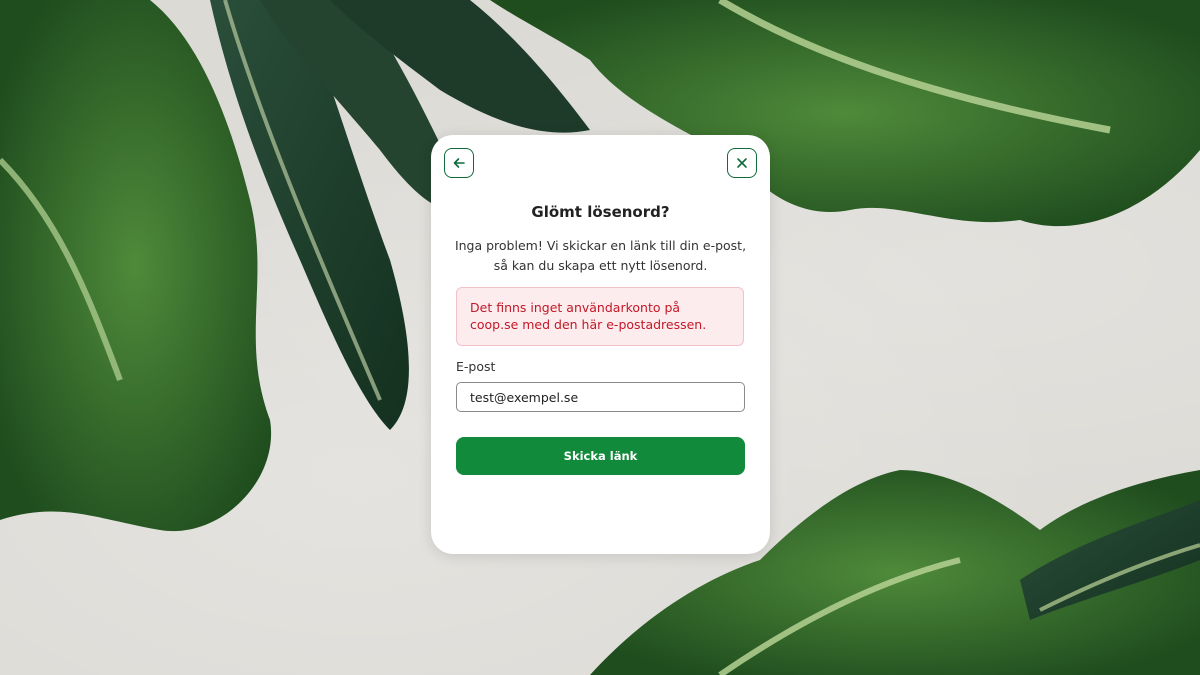 Image resolution: width=1200 pixels, height=675 pixels. I want to click on send-link-button: Skicka länk, so click(600, 456).